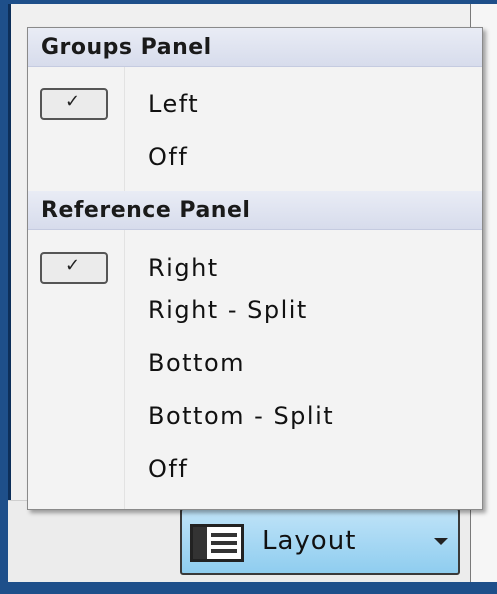  I want to click on menu-item-reference-right-split: Right - Split, so click(255, 297).